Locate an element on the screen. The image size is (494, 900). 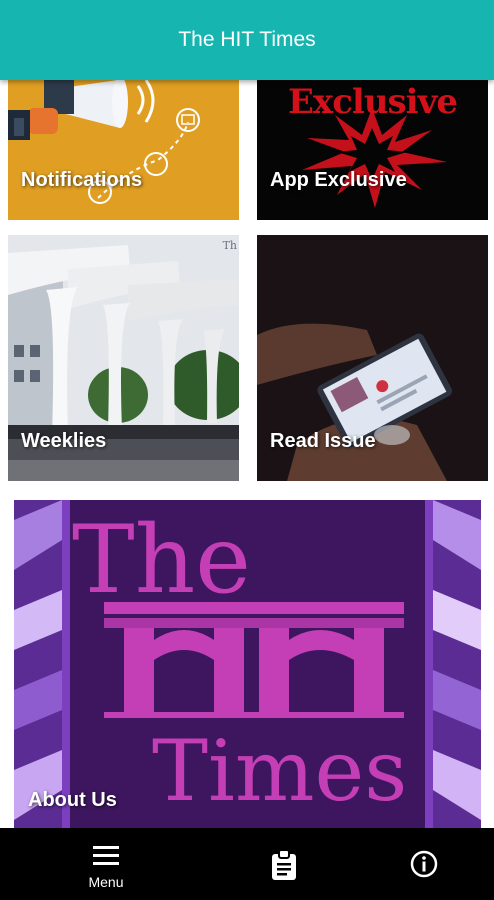
logo-text-times: Times is located at coordinates (280, 771).